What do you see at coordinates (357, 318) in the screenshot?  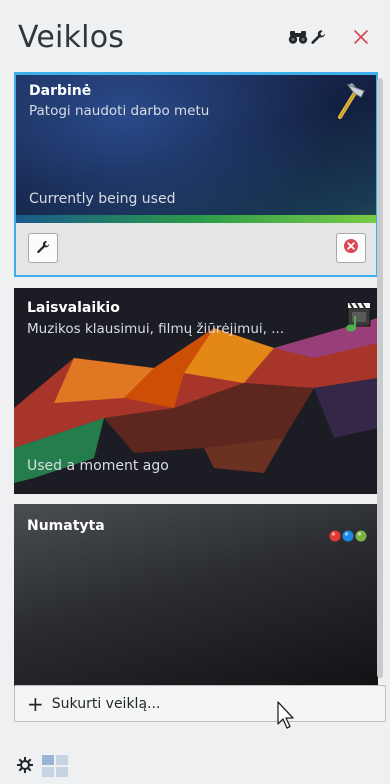 I see `clapperboard-icon` at bounding box center [357, 318].